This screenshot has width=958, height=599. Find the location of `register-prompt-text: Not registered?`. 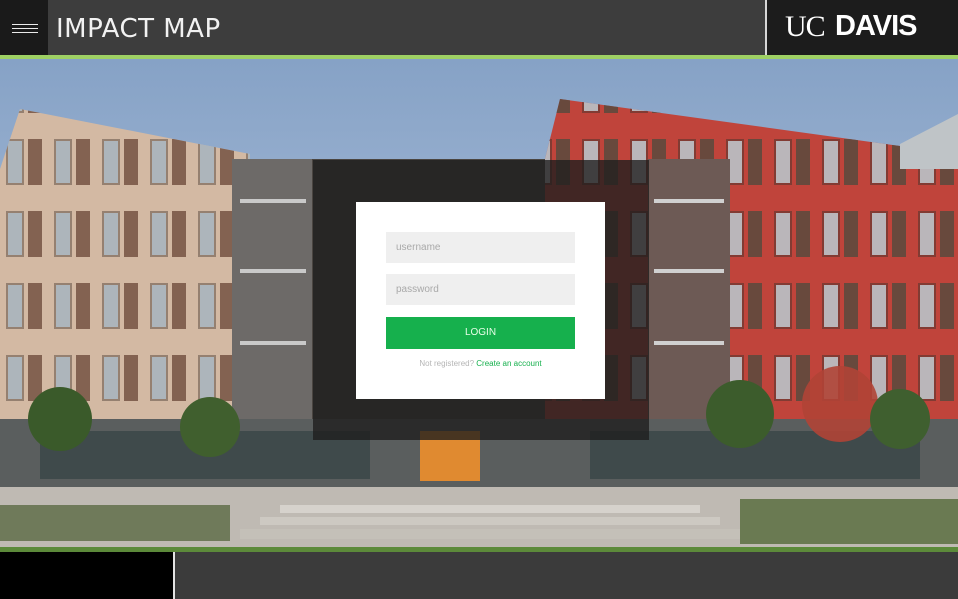

register-prompt-text: Not registered? is located at coordinates (447, 363).